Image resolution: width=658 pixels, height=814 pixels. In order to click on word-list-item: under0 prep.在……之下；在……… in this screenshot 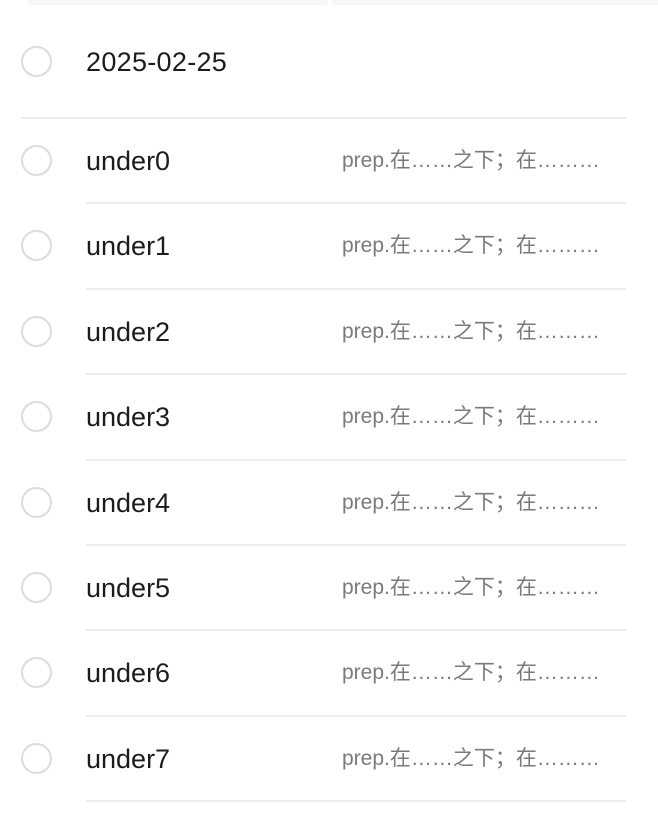, I will do `click(329, 162)`.